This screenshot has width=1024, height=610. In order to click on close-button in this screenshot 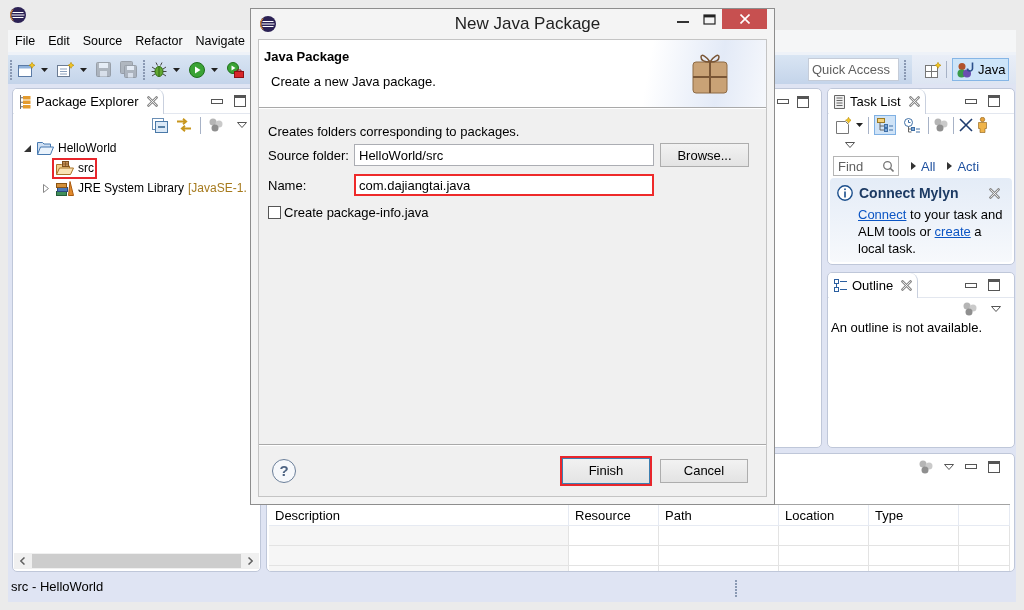, I will do `click(744, 19)`.